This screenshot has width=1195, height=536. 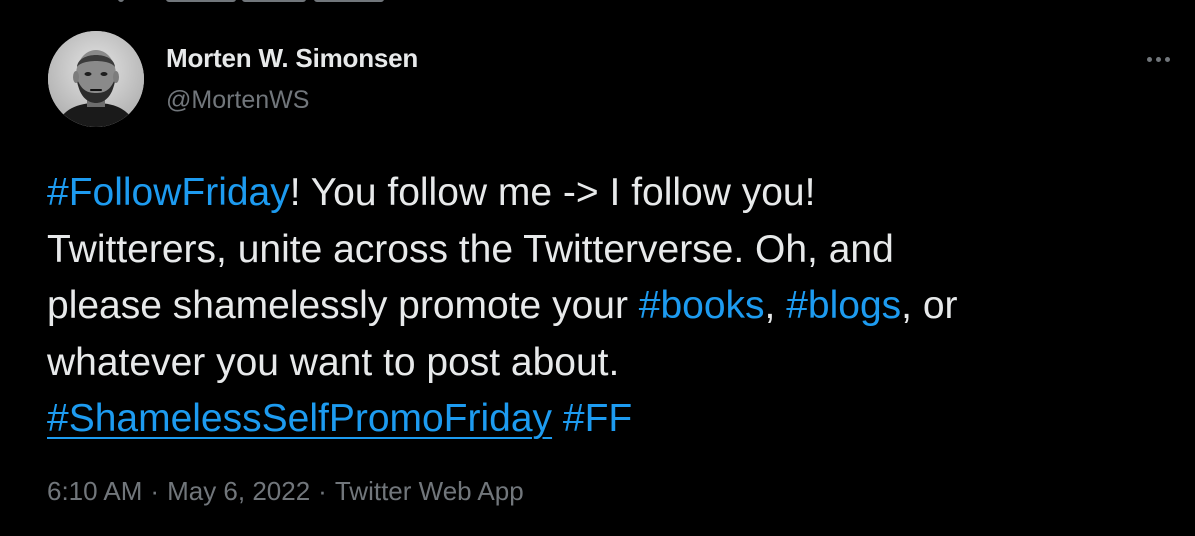 I want to click on tweet-metadata: 6:10 AM · May 6, 2022 · Twitter Web App, so click(x=285, y=491).